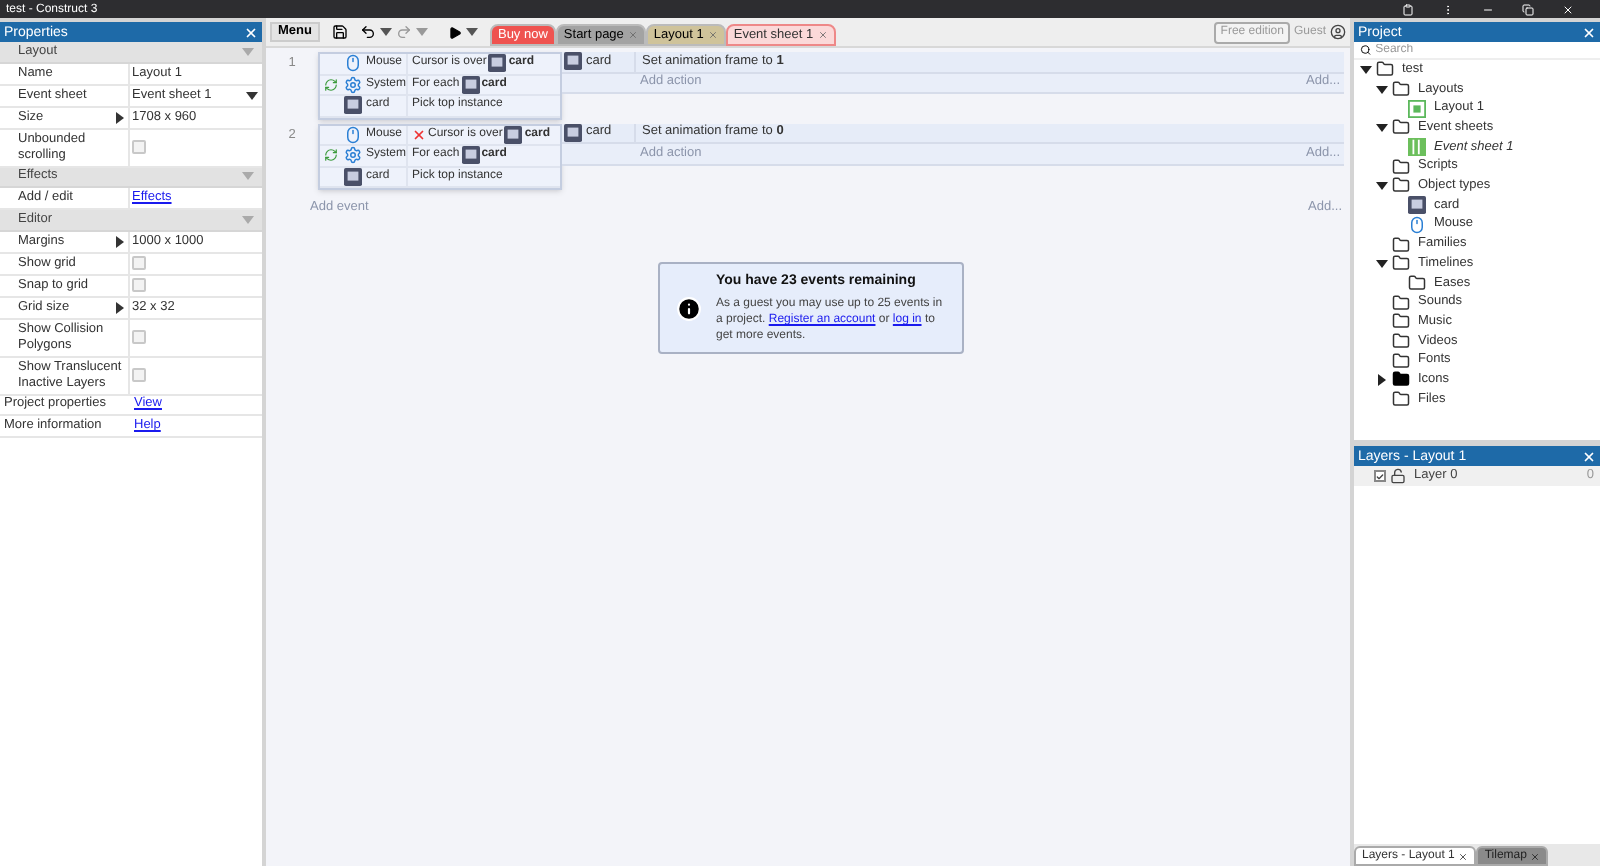 This screenshot has width=1600, height=866. I want to click on minimize-icon, so click(1488, 9).